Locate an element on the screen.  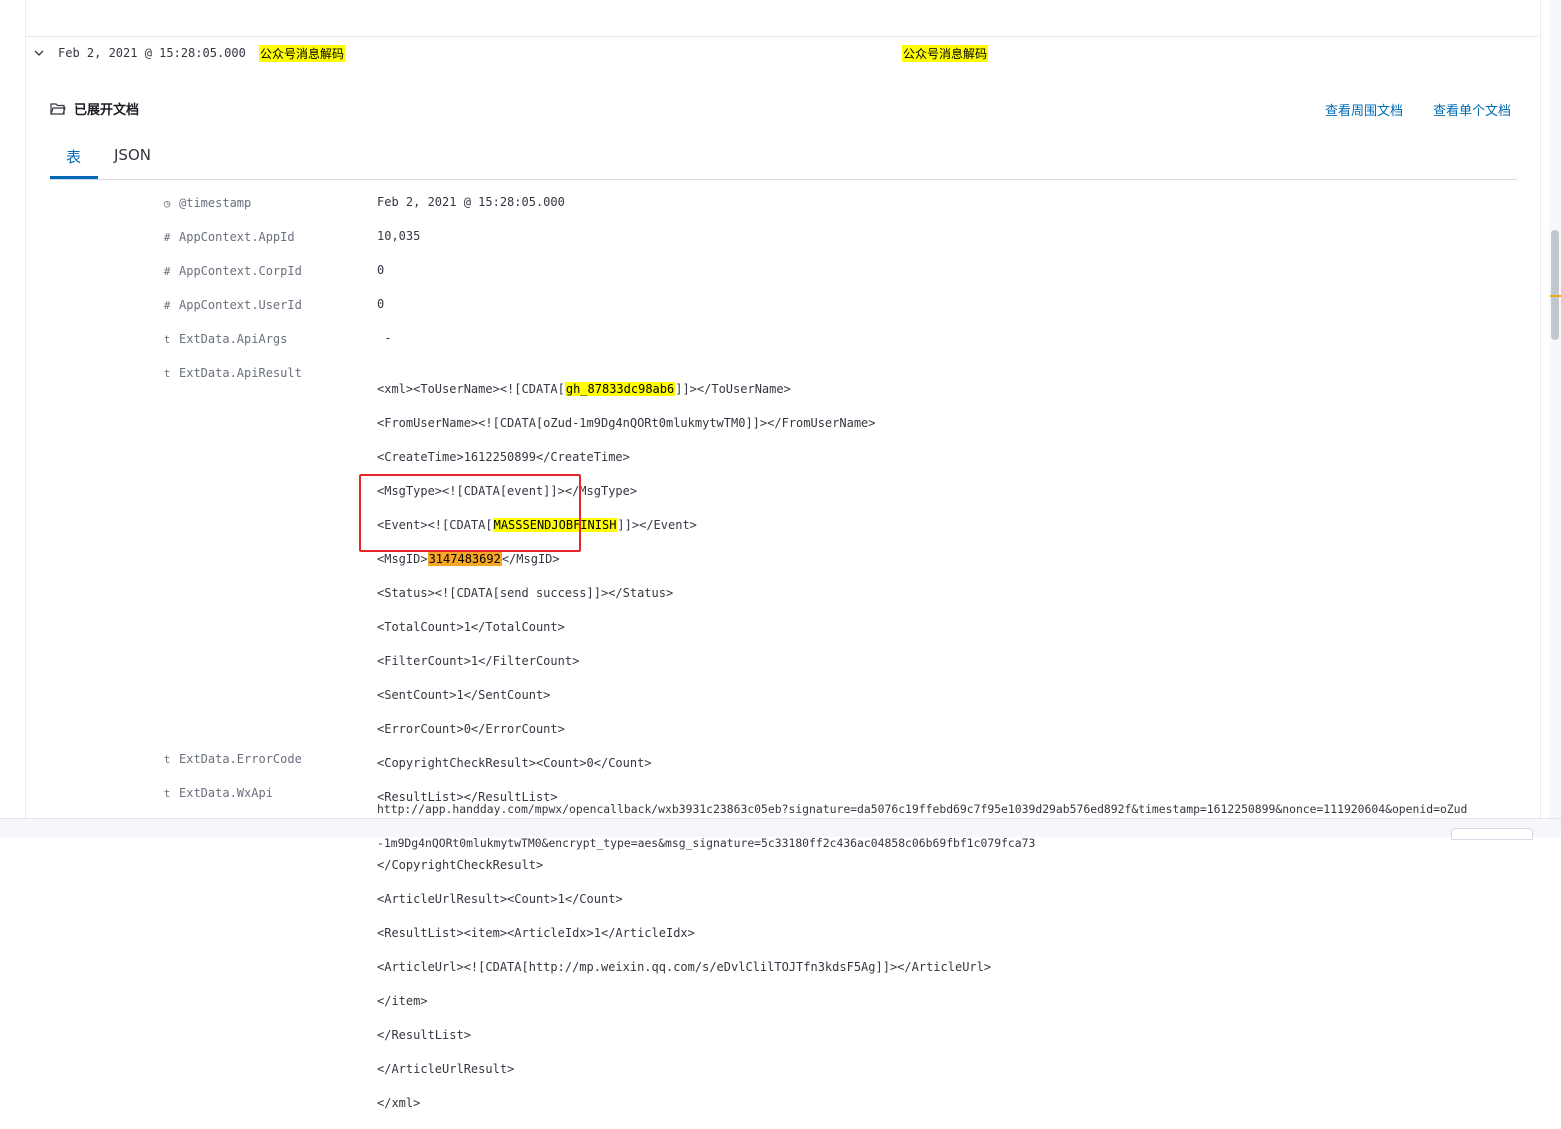
field-name: AppContext.AppId is located at coordinates (237, 237).